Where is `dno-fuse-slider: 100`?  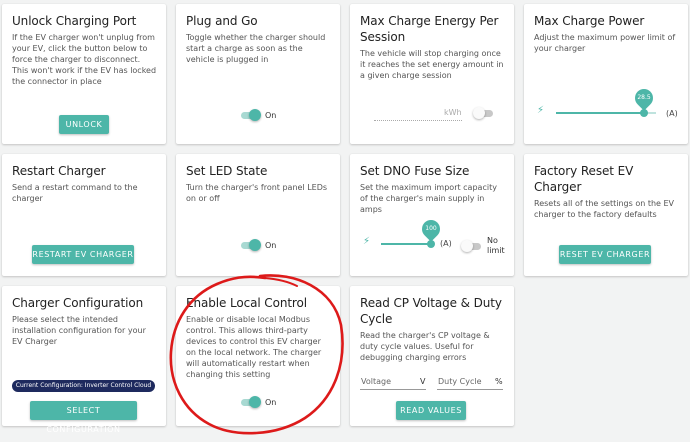
dno-fuse-slider: 100 is located at coordinates (412, 235).